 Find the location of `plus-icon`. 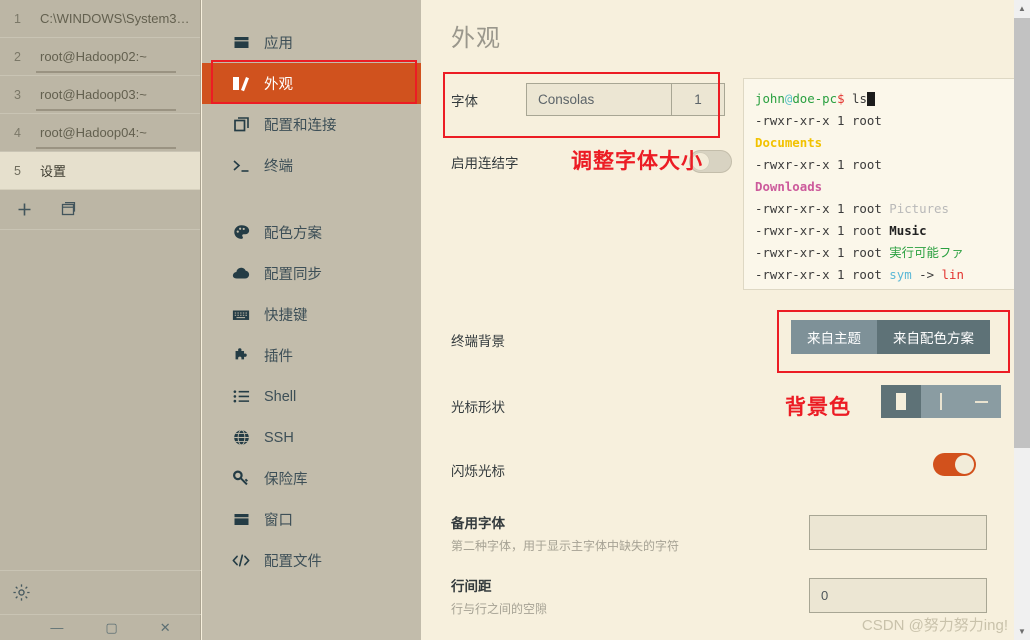

plus-icon is located at coordinates (24, 209).